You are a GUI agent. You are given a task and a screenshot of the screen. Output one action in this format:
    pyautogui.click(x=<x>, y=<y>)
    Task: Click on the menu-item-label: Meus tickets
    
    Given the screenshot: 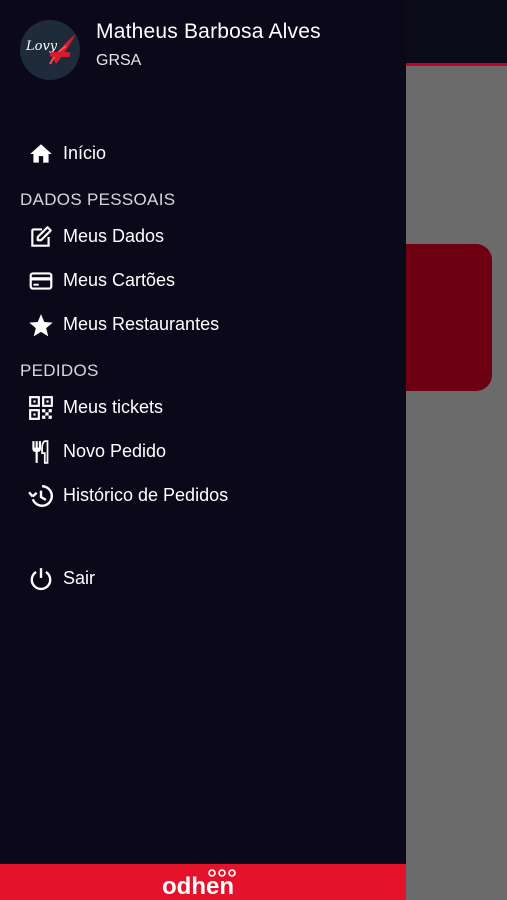 What is the action you would take?
    pyautogui.click(x=113, y=407)
    